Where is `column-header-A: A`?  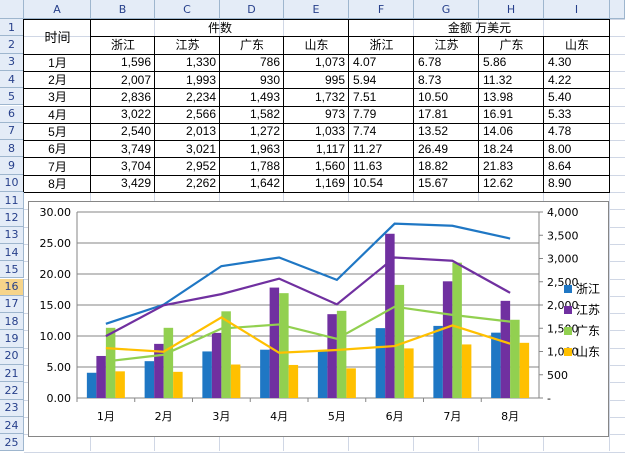
column-header-A: A is located at coordinates (57, 9).